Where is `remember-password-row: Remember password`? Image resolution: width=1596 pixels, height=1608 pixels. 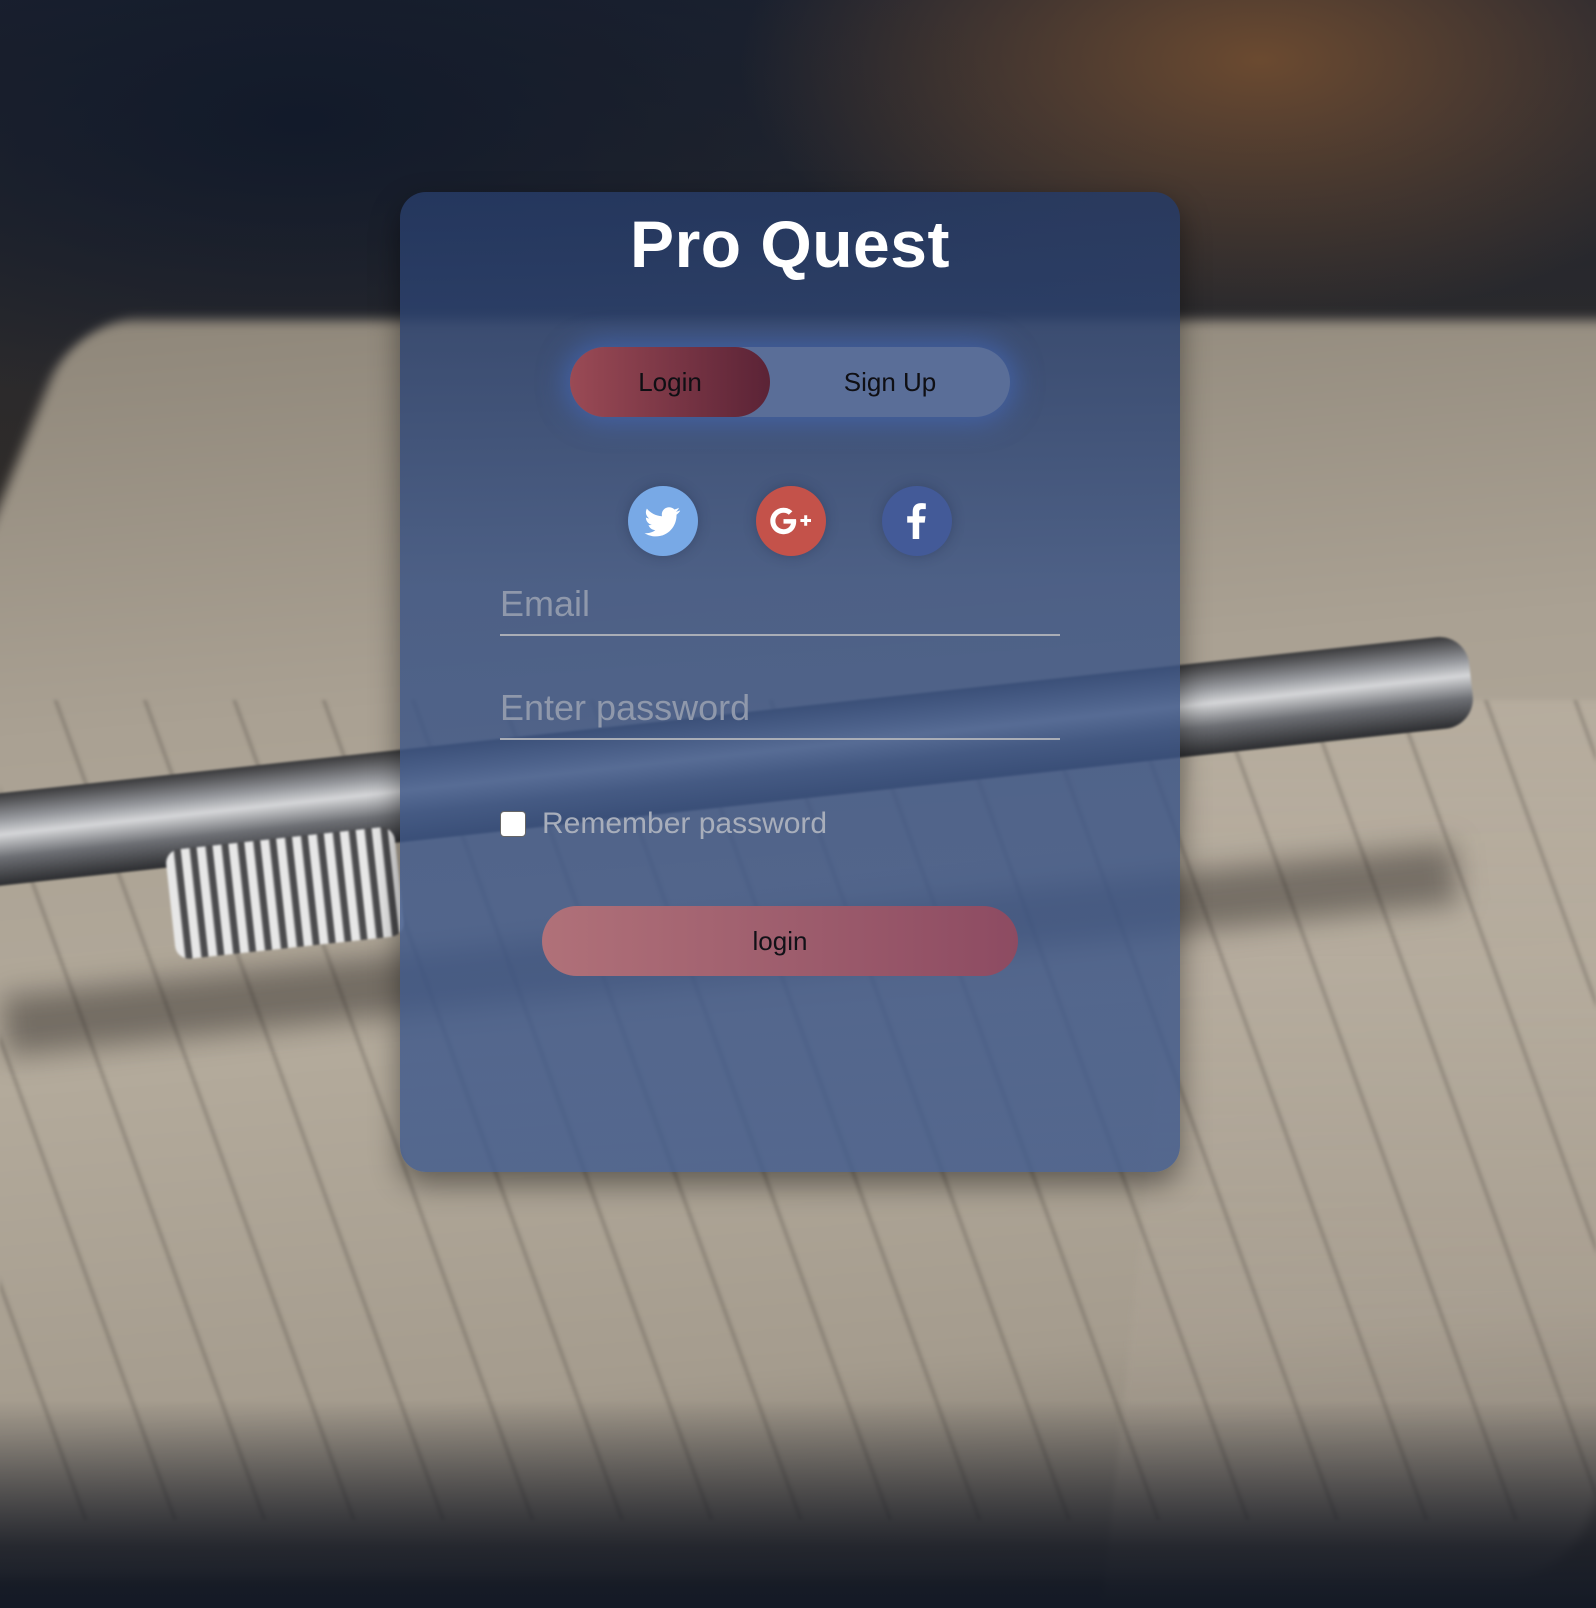
remember-password-row: Remember password is located at coordinates (663, 824).